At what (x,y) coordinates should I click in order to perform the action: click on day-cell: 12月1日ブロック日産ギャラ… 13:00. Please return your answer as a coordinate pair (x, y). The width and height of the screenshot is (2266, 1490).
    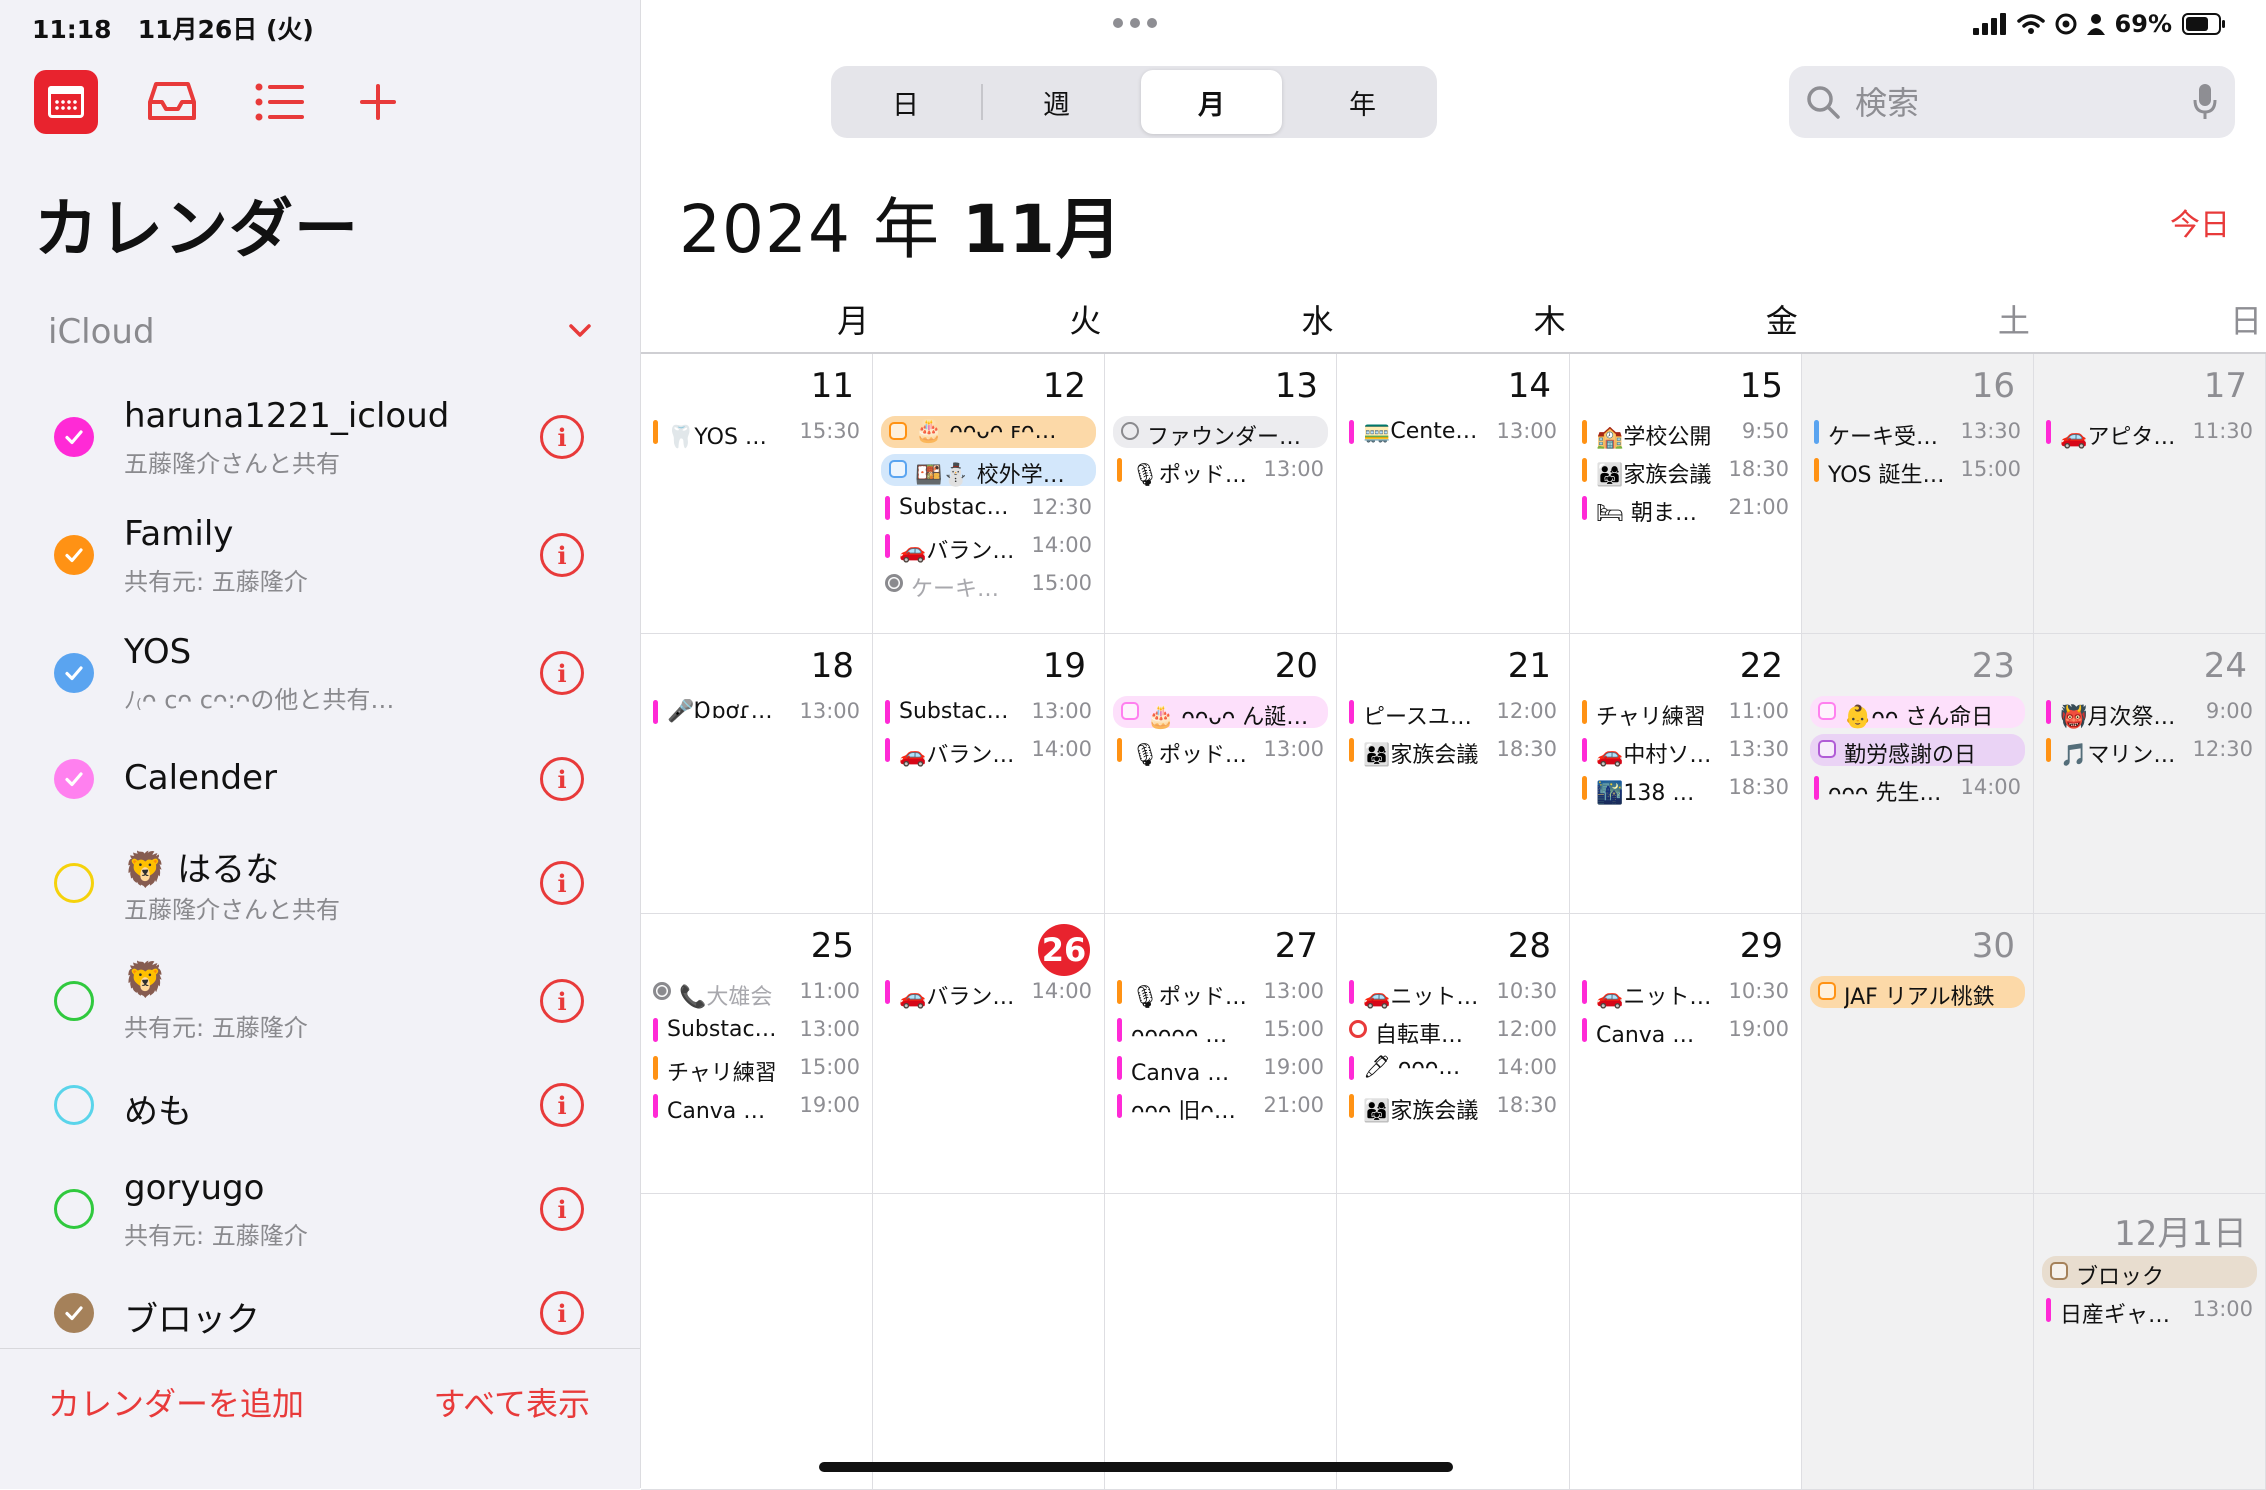
    Looking at the image, I should click on (2150, 1342).